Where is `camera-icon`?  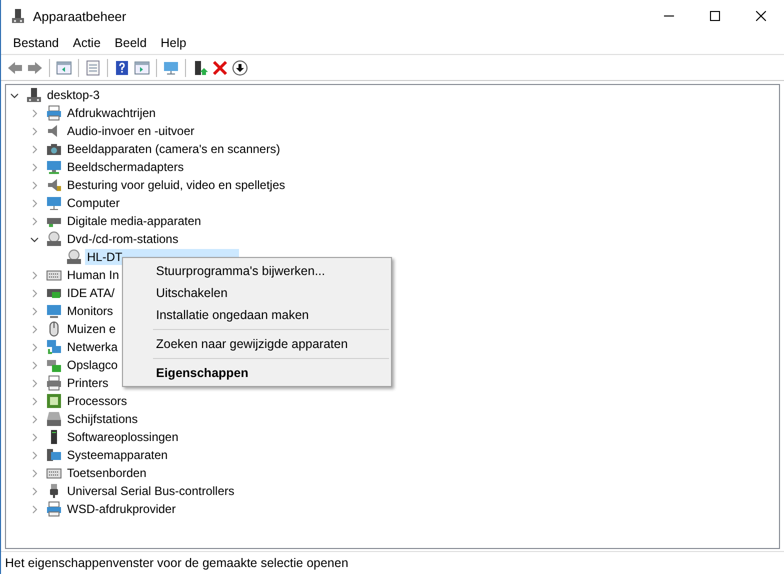 camera-icon is located at coordinates (54, 149).